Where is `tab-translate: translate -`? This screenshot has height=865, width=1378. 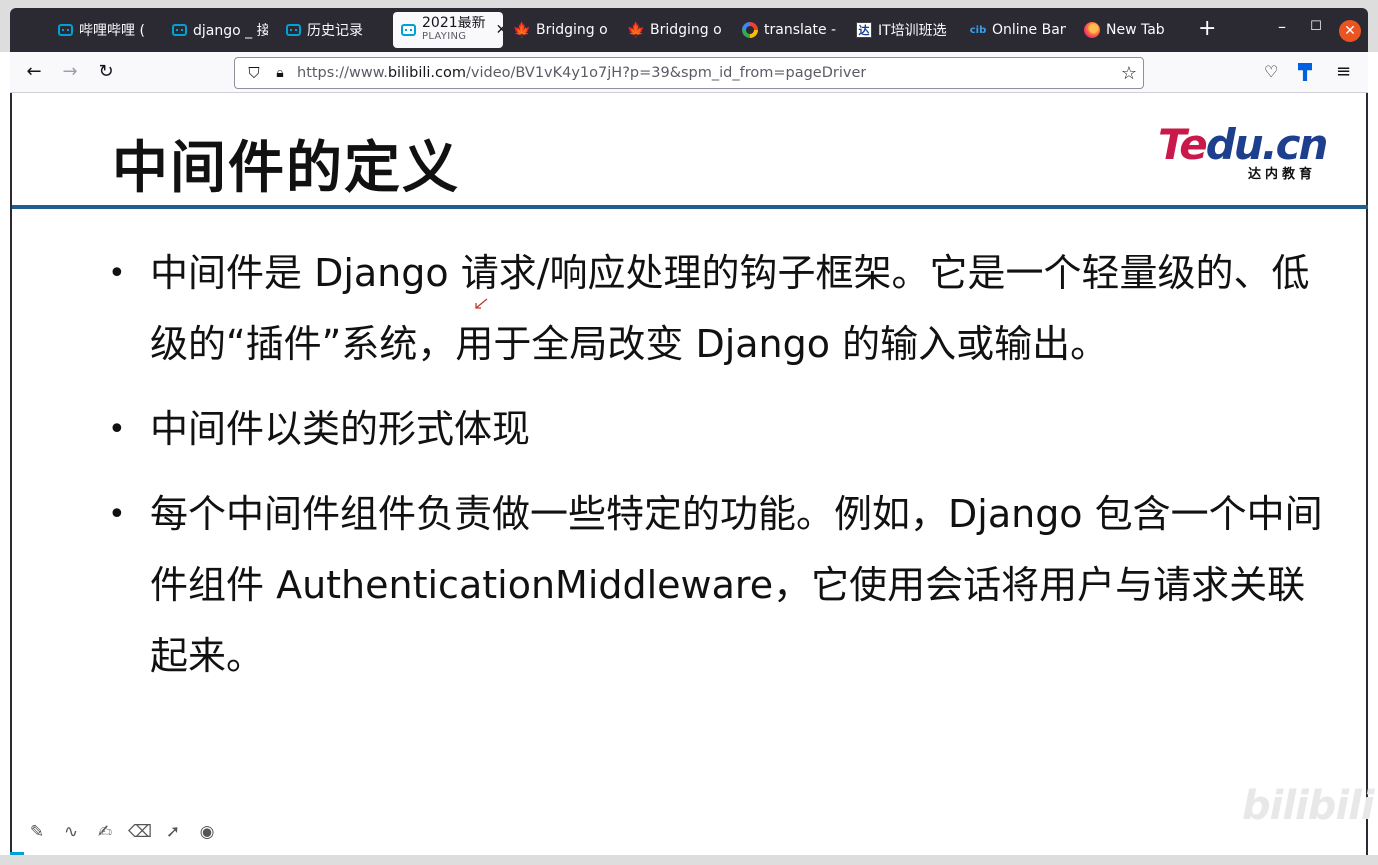 tab-translate: translate - is located at coordinates (790, 30).